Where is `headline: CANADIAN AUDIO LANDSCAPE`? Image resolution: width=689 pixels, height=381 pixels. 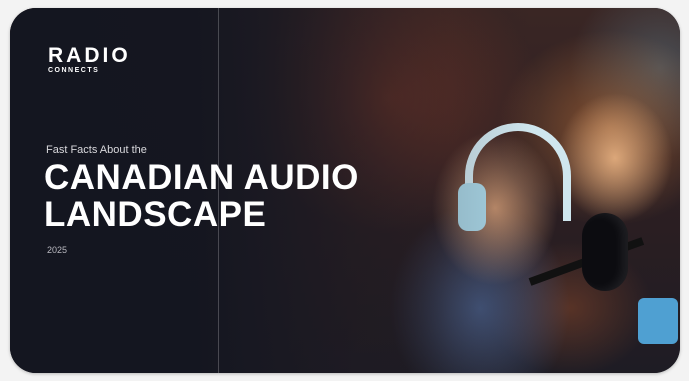
headline: CANADIAN AUDIO LANDSCAPE is located at coordinates (201, 196).